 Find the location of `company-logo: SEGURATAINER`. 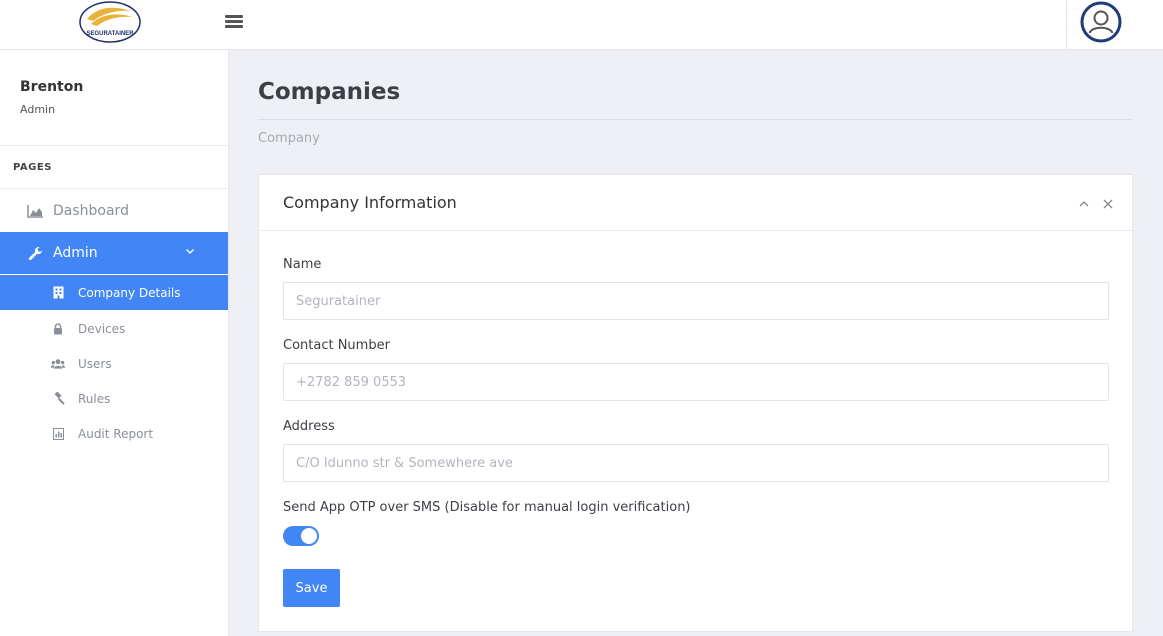

company-logo: SEGURATAINER is located at coordinates (110, 22).